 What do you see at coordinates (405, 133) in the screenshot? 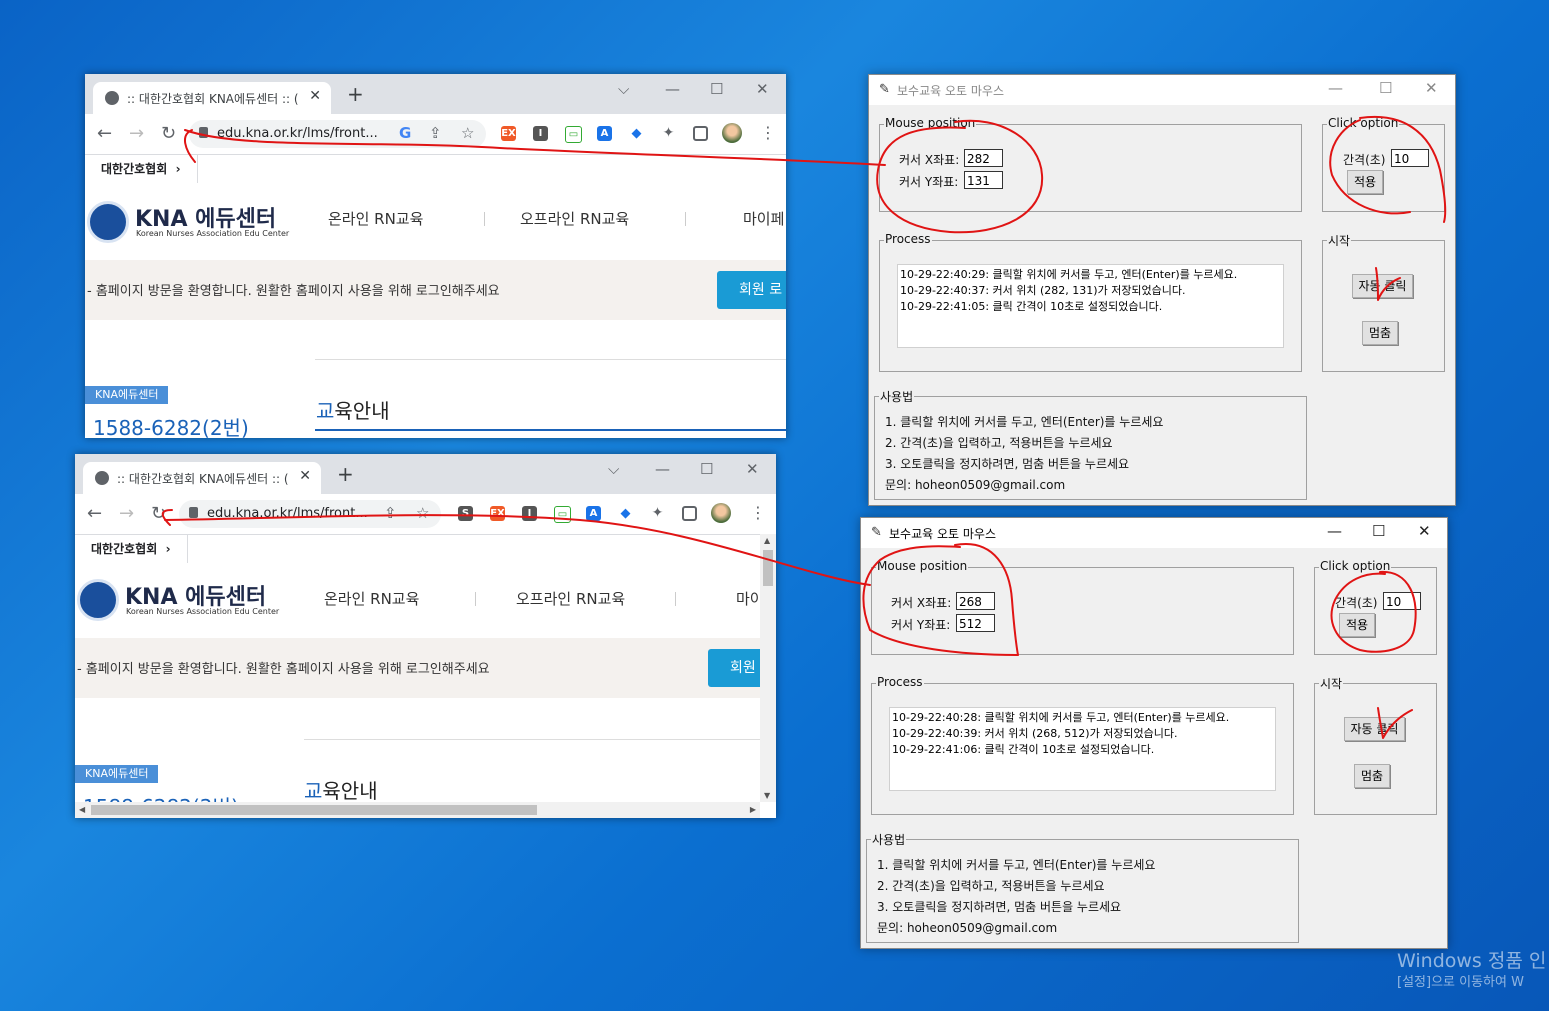
I see `google-icon: G` at bounding box center [405, 133].